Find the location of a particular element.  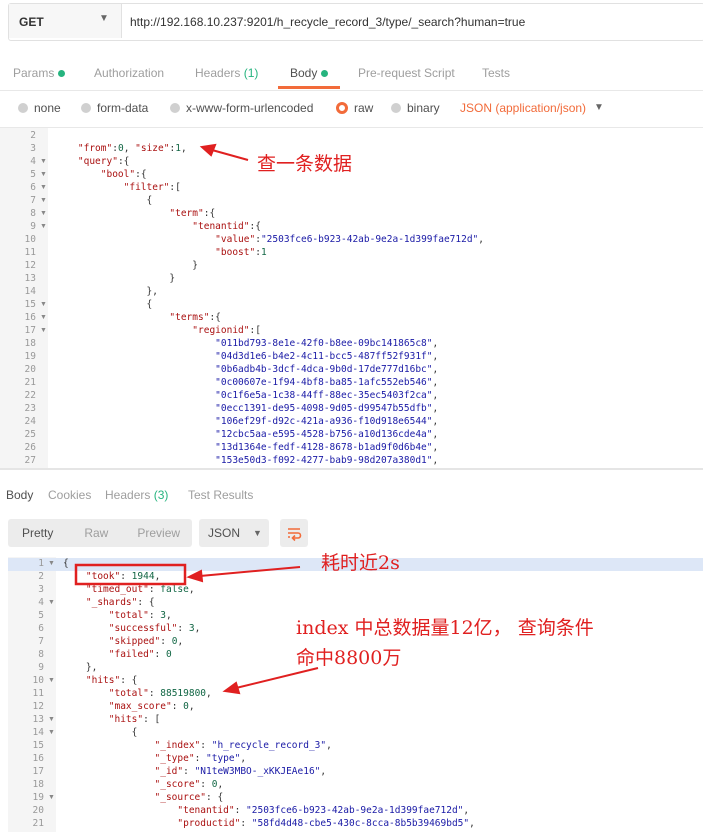

annotation-took: 耗时近2s is located at coordinates (360, 563).